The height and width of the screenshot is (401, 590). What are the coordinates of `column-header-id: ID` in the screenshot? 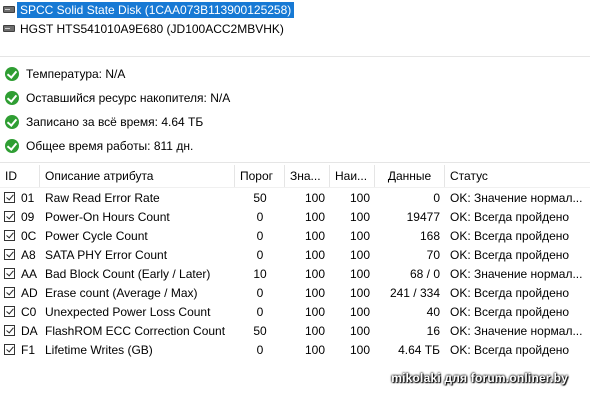 It's located at (20, 176).